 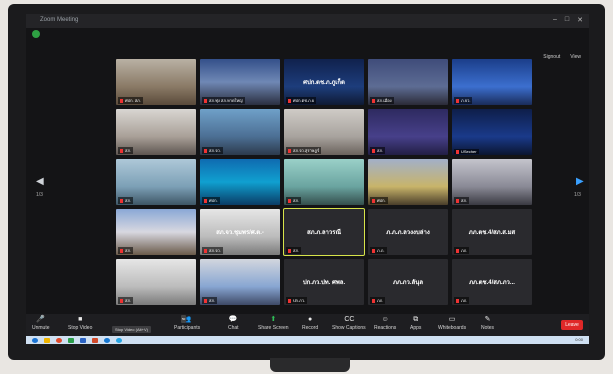 What do you see at coordinates (273, 323) in the screenshot?
I see `share-screen-button: ⬆ Share Screen` at bounding box center [273, 323].